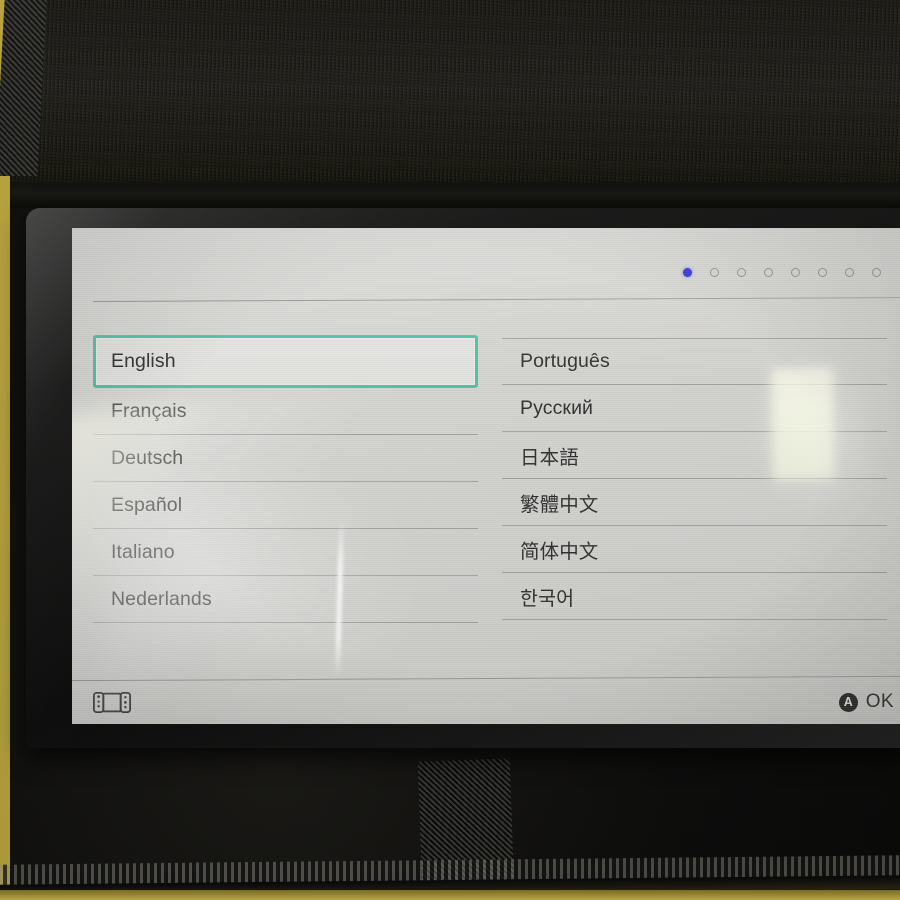  What do you see at coordinates (147, 457) in the screenshot?
I see `language-label: Deutsch` at bounding box center [147, 457].